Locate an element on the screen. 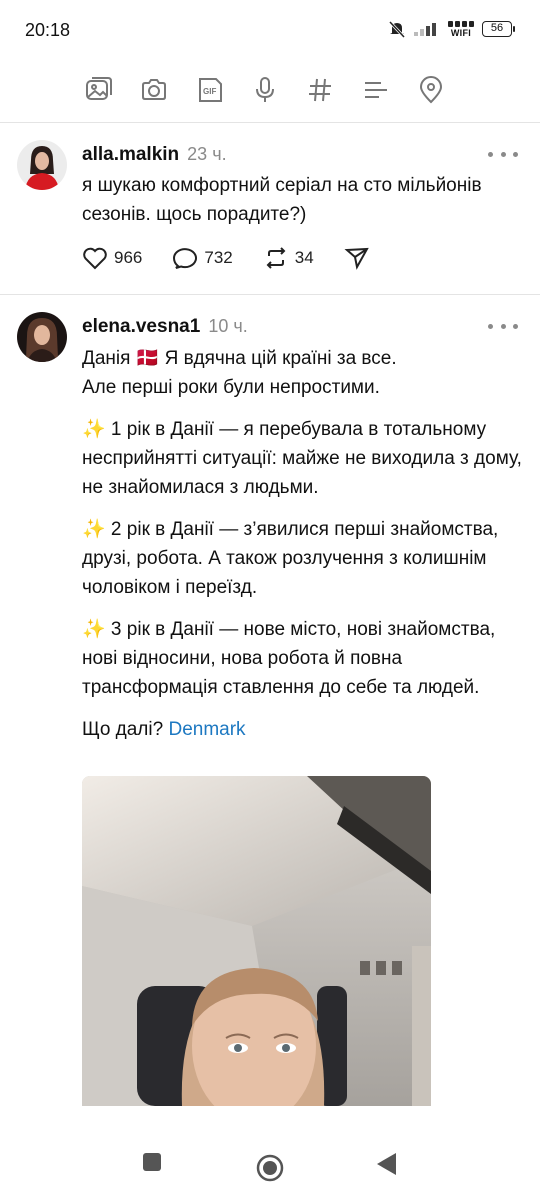 The image size is (540, 1200). username: elena.vesna1 is located at coordinates (141, 327).